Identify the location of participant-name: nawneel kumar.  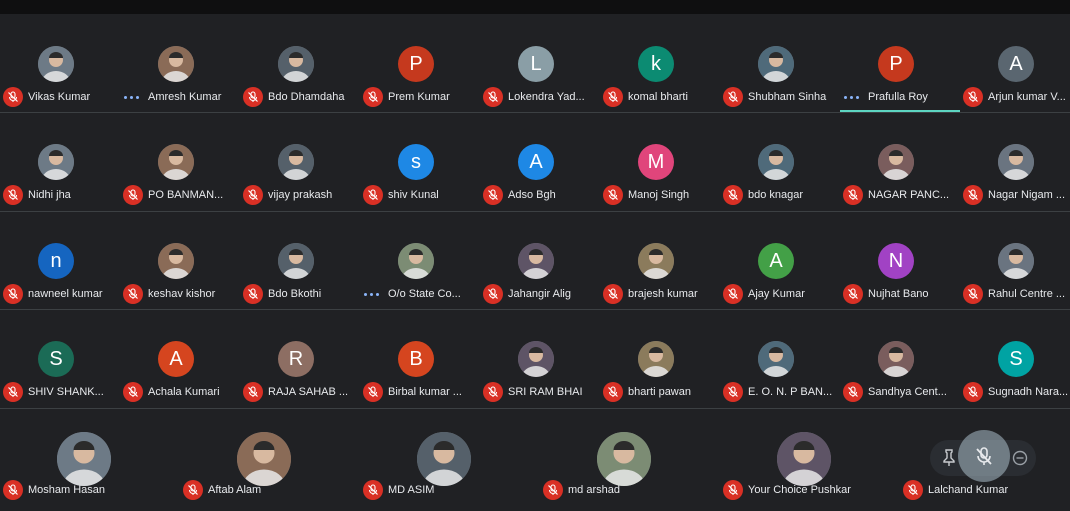
(65, 294).